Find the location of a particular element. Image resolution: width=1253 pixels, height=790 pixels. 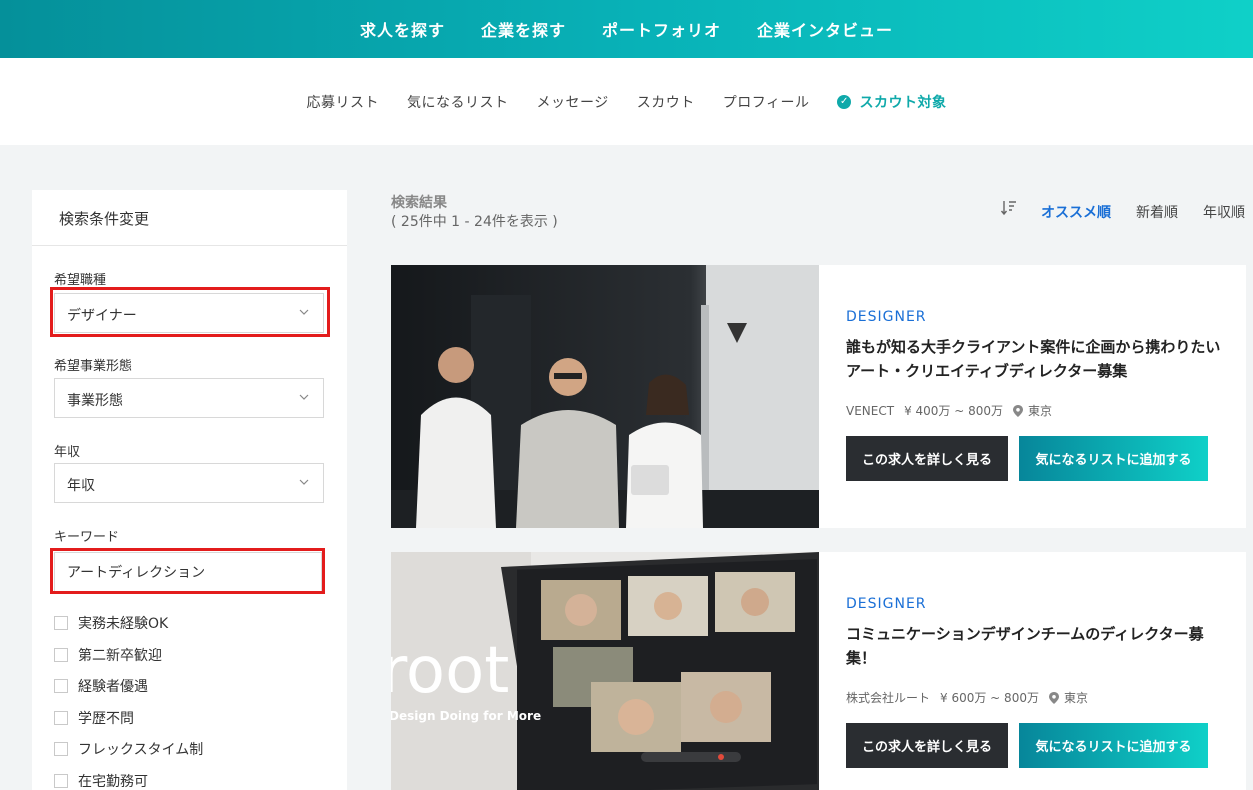

checkbox-label: 学歴不問 is located at coordinates (106, 719).